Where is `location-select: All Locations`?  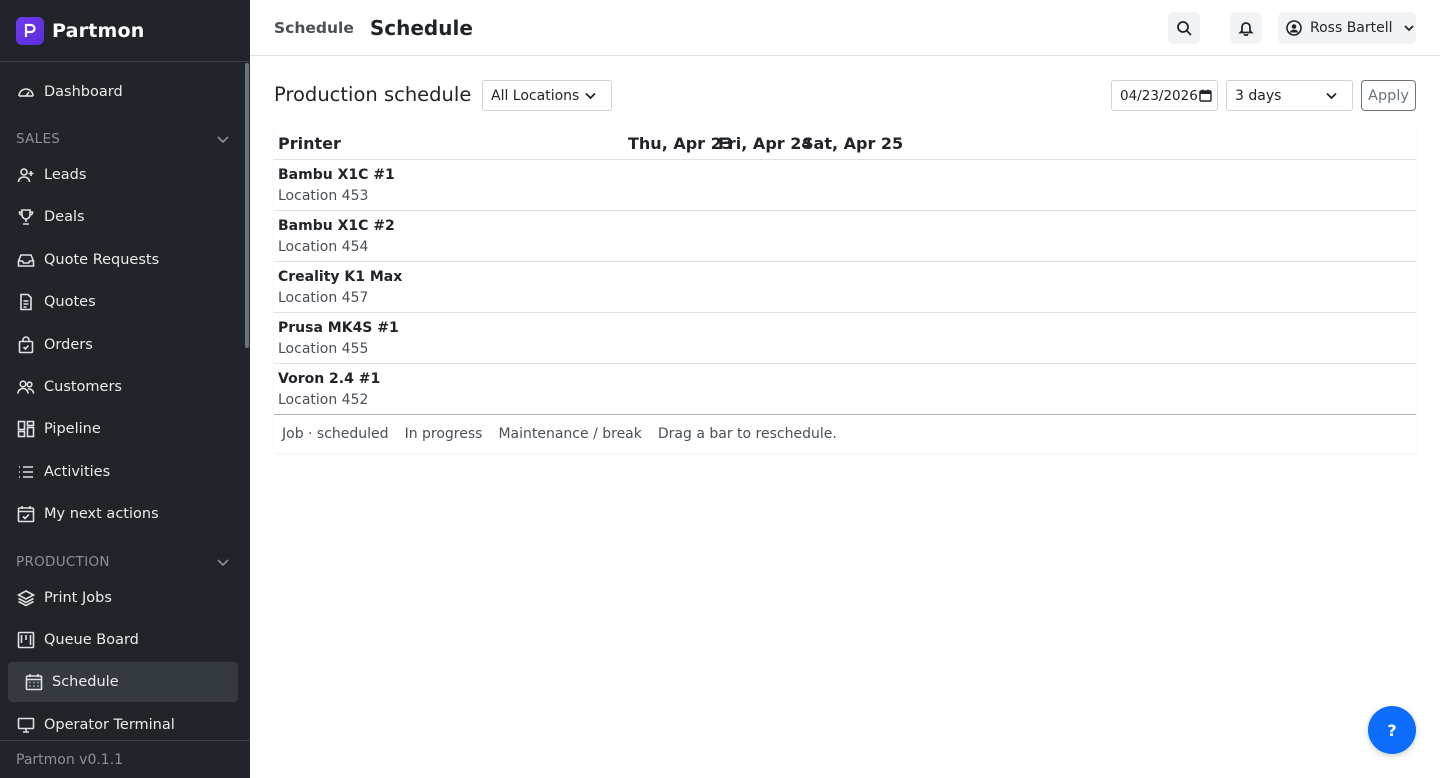 location-select: All Locations is located at coordinates (547, 95).